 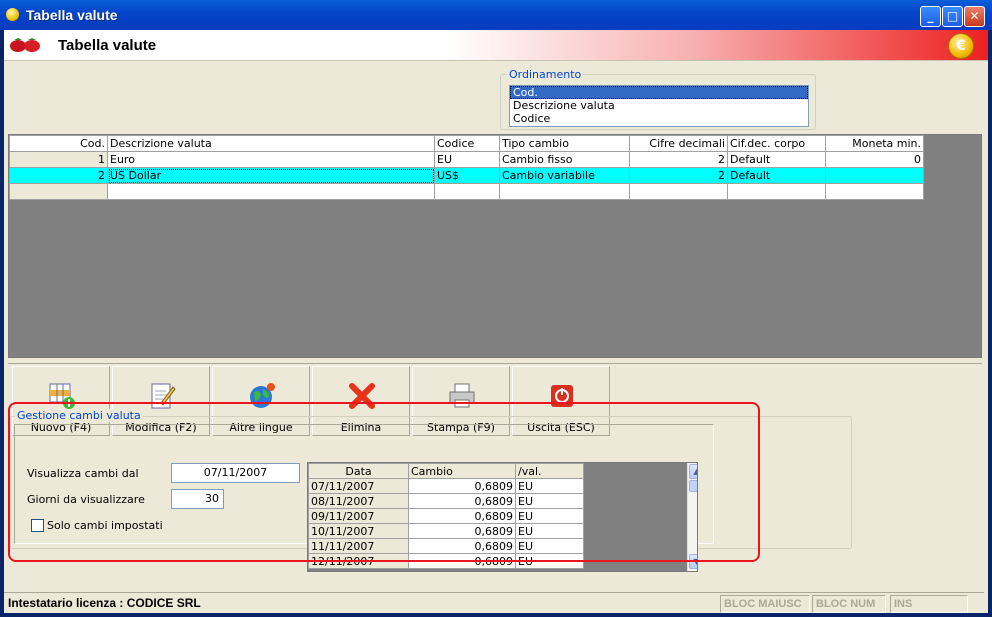 What do you see at coordinates (12, 14) in the screenshot?
I see `app-icon` at bounding box center [12, 14].